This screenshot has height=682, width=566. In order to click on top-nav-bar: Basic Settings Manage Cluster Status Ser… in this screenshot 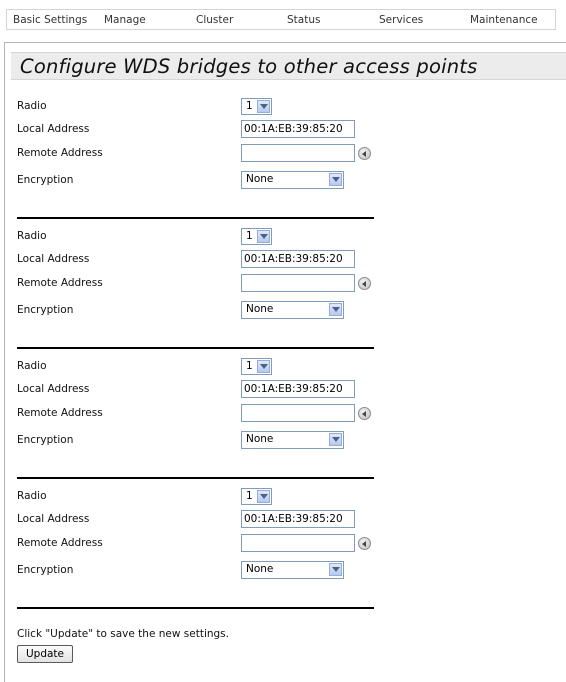, I will do `click(281, 19)`.